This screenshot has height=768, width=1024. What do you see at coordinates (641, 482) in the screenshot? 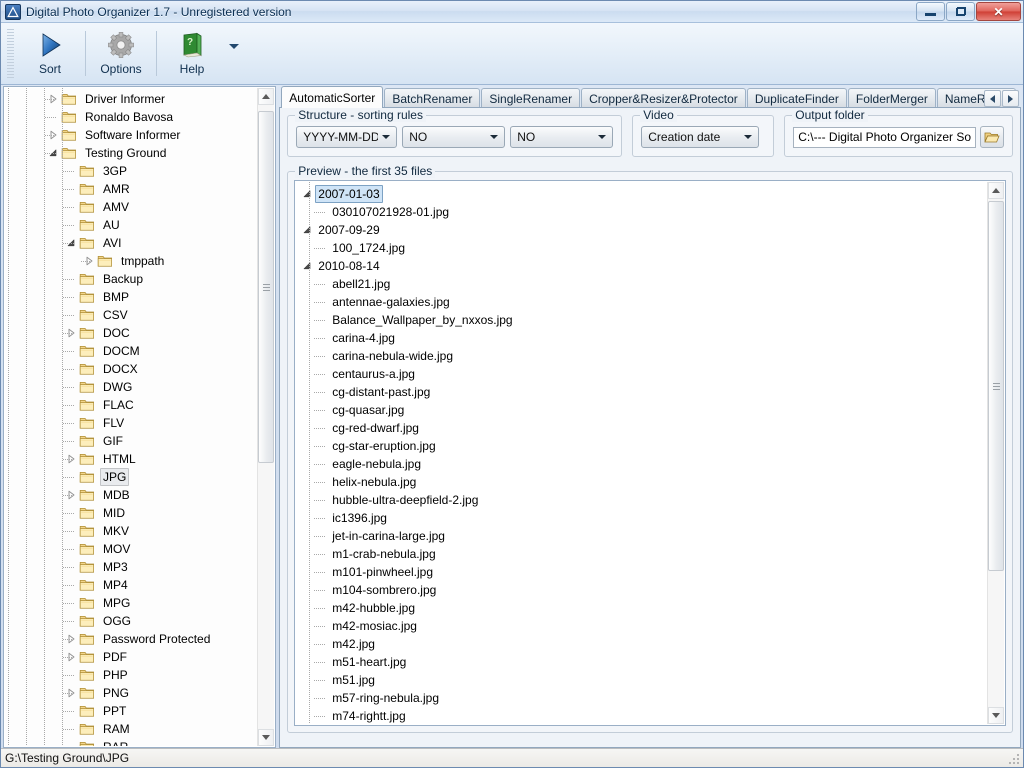
I see `preview-file-item: helix-nebula.jpg` at bounding box center [641, 482].